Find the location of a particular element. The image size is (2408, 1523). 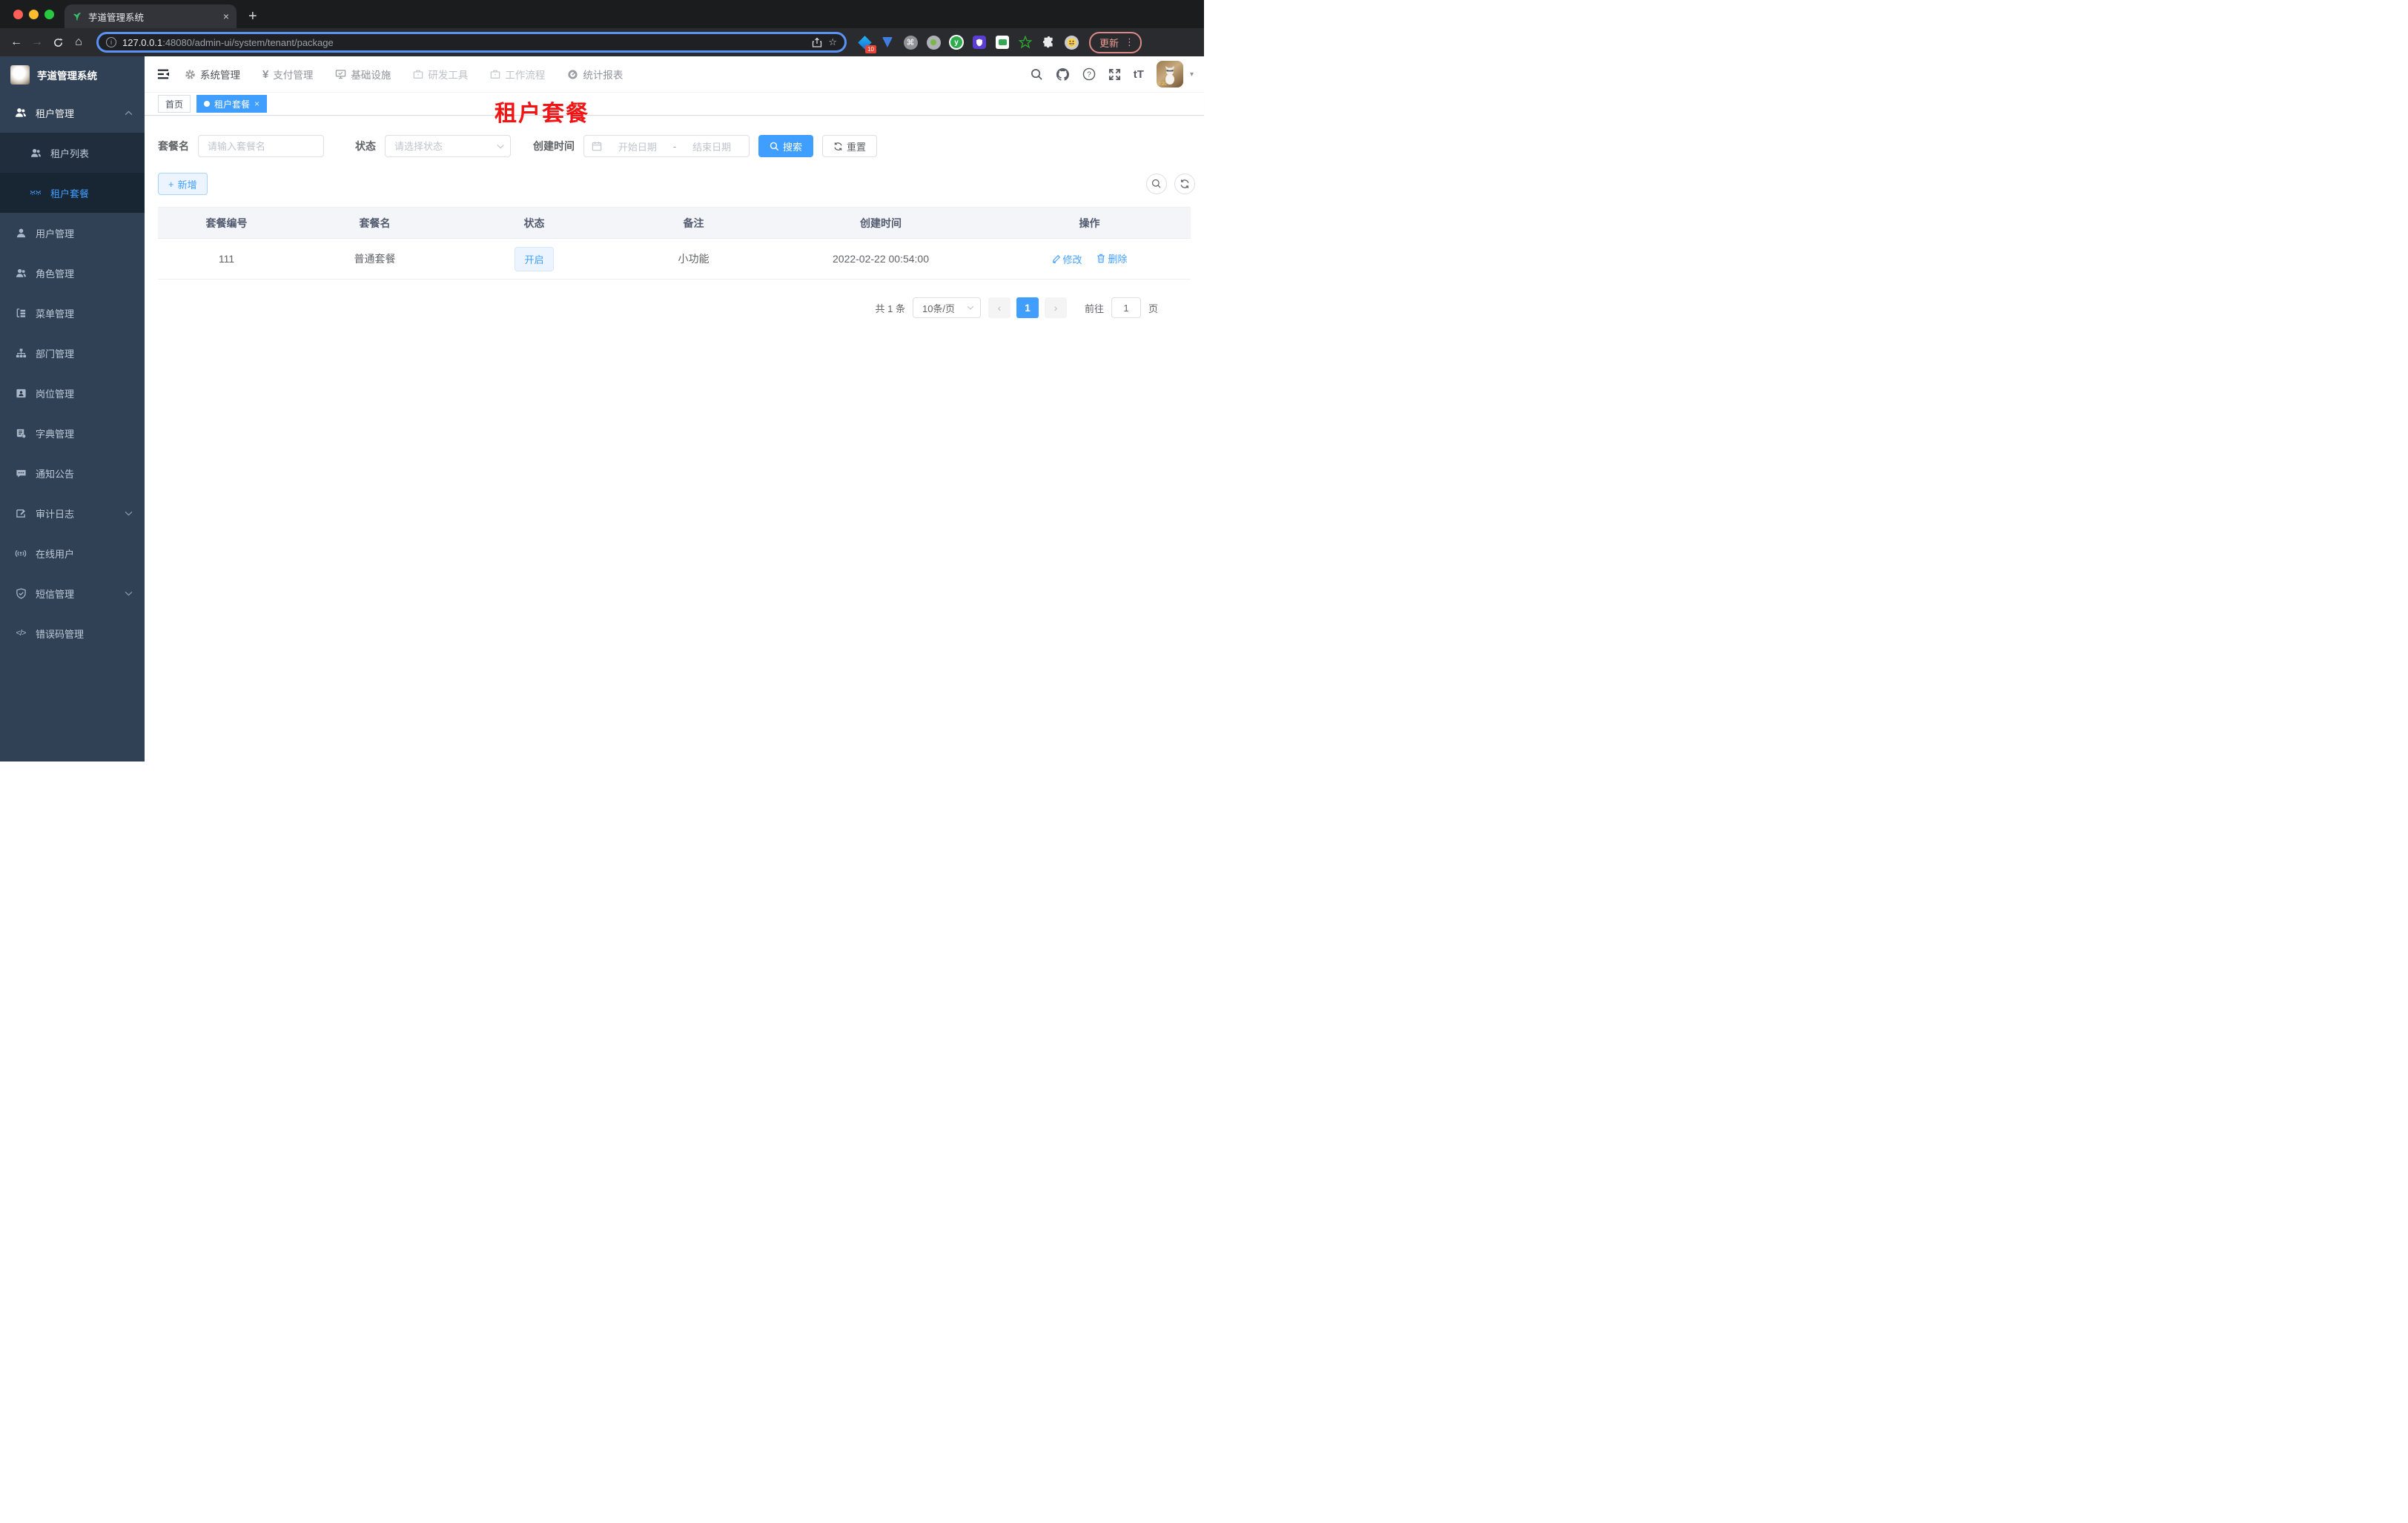

reload-button is located at coordinates (58, 42).